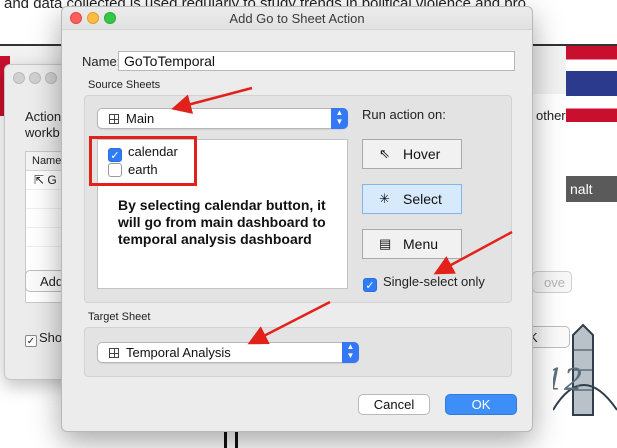  What do you see at coordinates (31, 341) in the screenshot?
I see `checkmark-icon: ✓` at bounding box center [31, 341].